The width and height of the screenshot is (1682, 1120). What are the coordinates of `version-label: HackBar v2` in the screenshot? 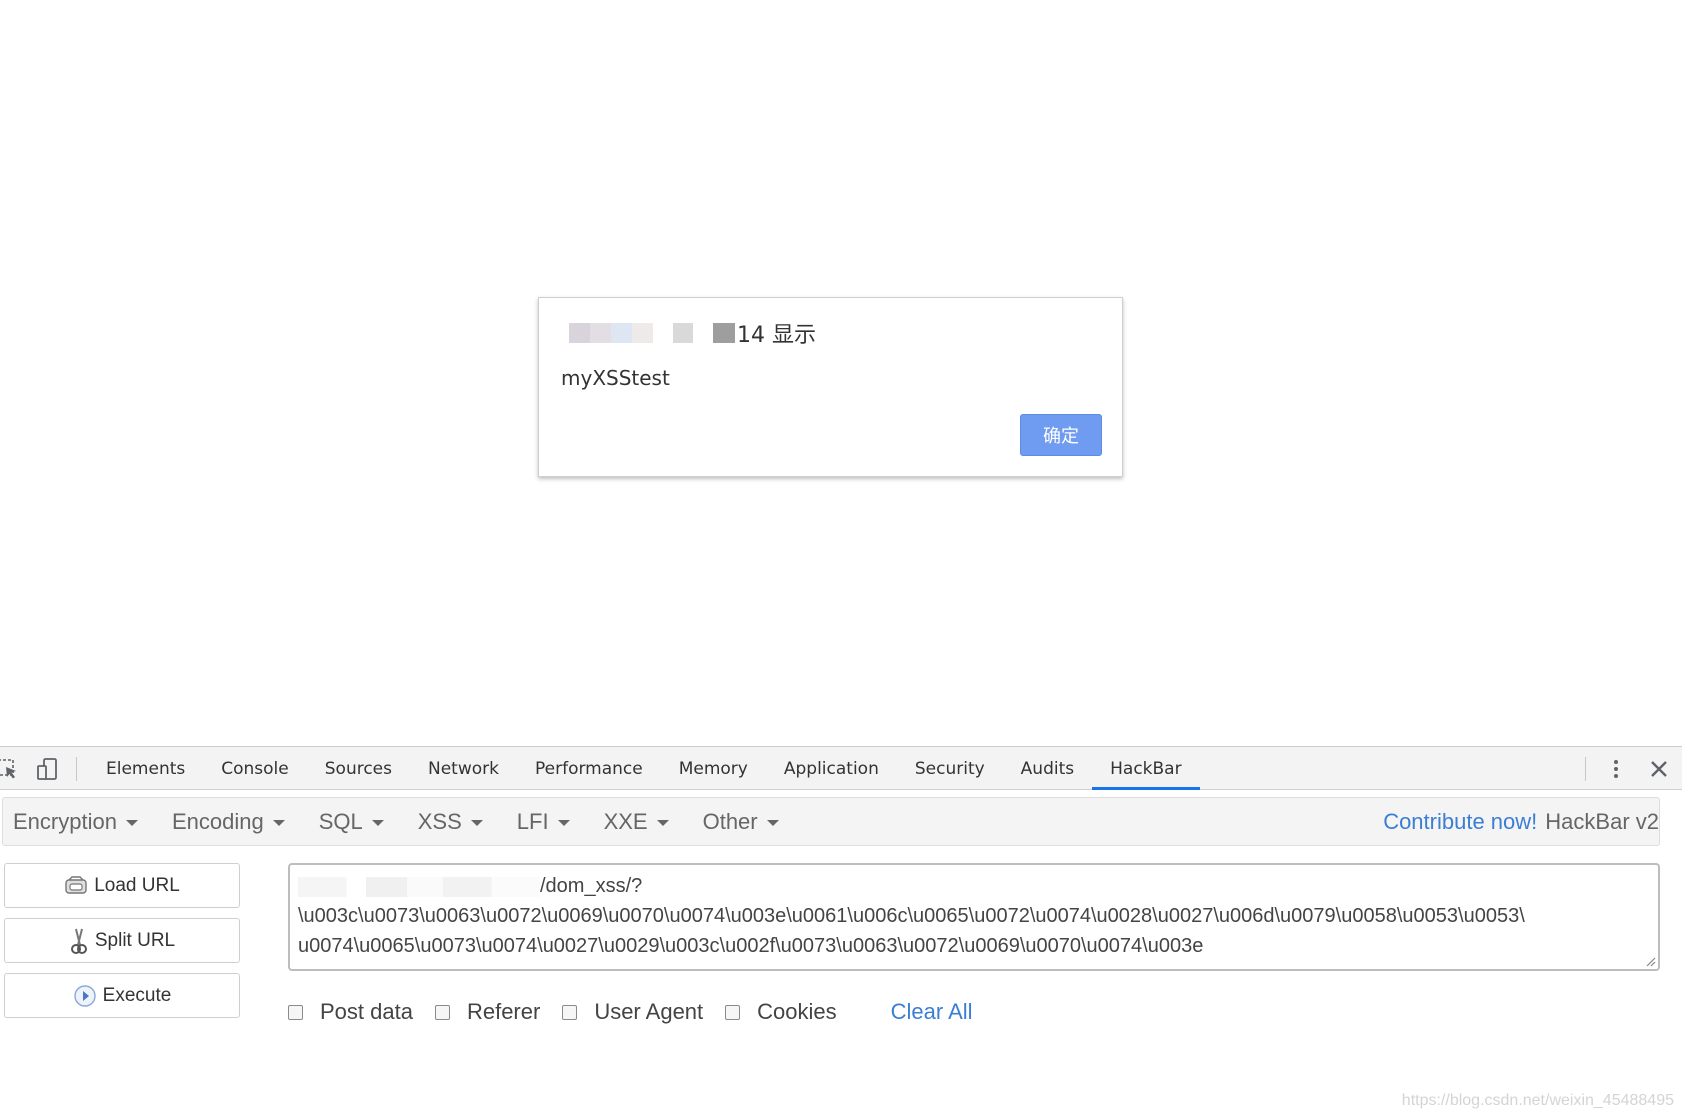 It's located at (1602, 821).